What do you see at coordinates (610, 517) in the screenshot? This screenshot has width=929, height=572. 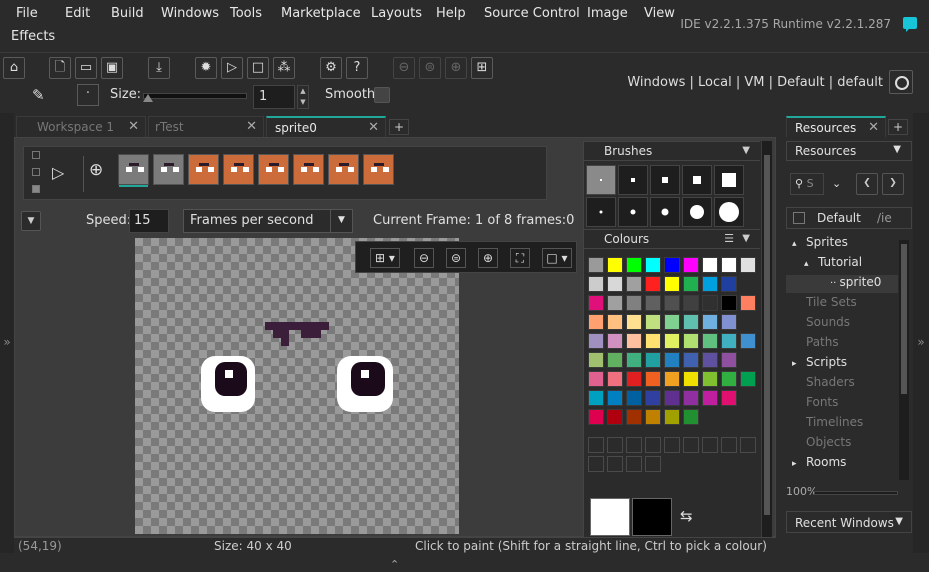 I see `primary-colour` at bounding box center [610, 517].